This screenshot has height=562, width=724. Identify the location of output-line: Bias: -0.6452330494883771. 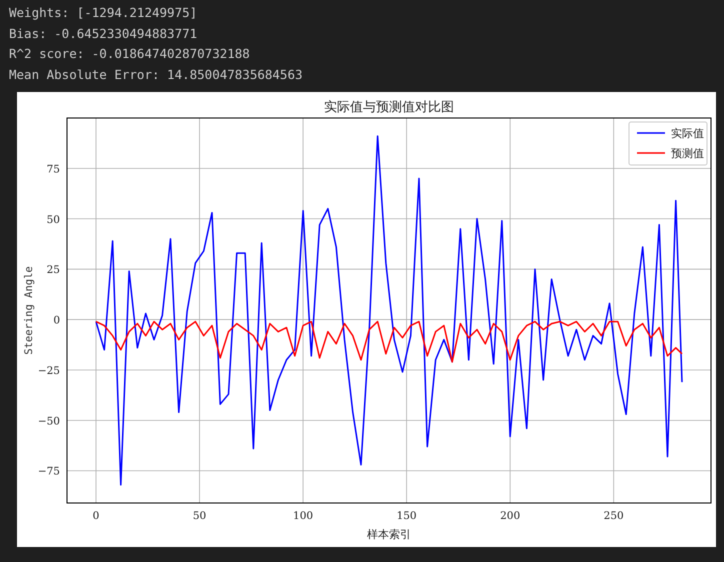
(103, 33).